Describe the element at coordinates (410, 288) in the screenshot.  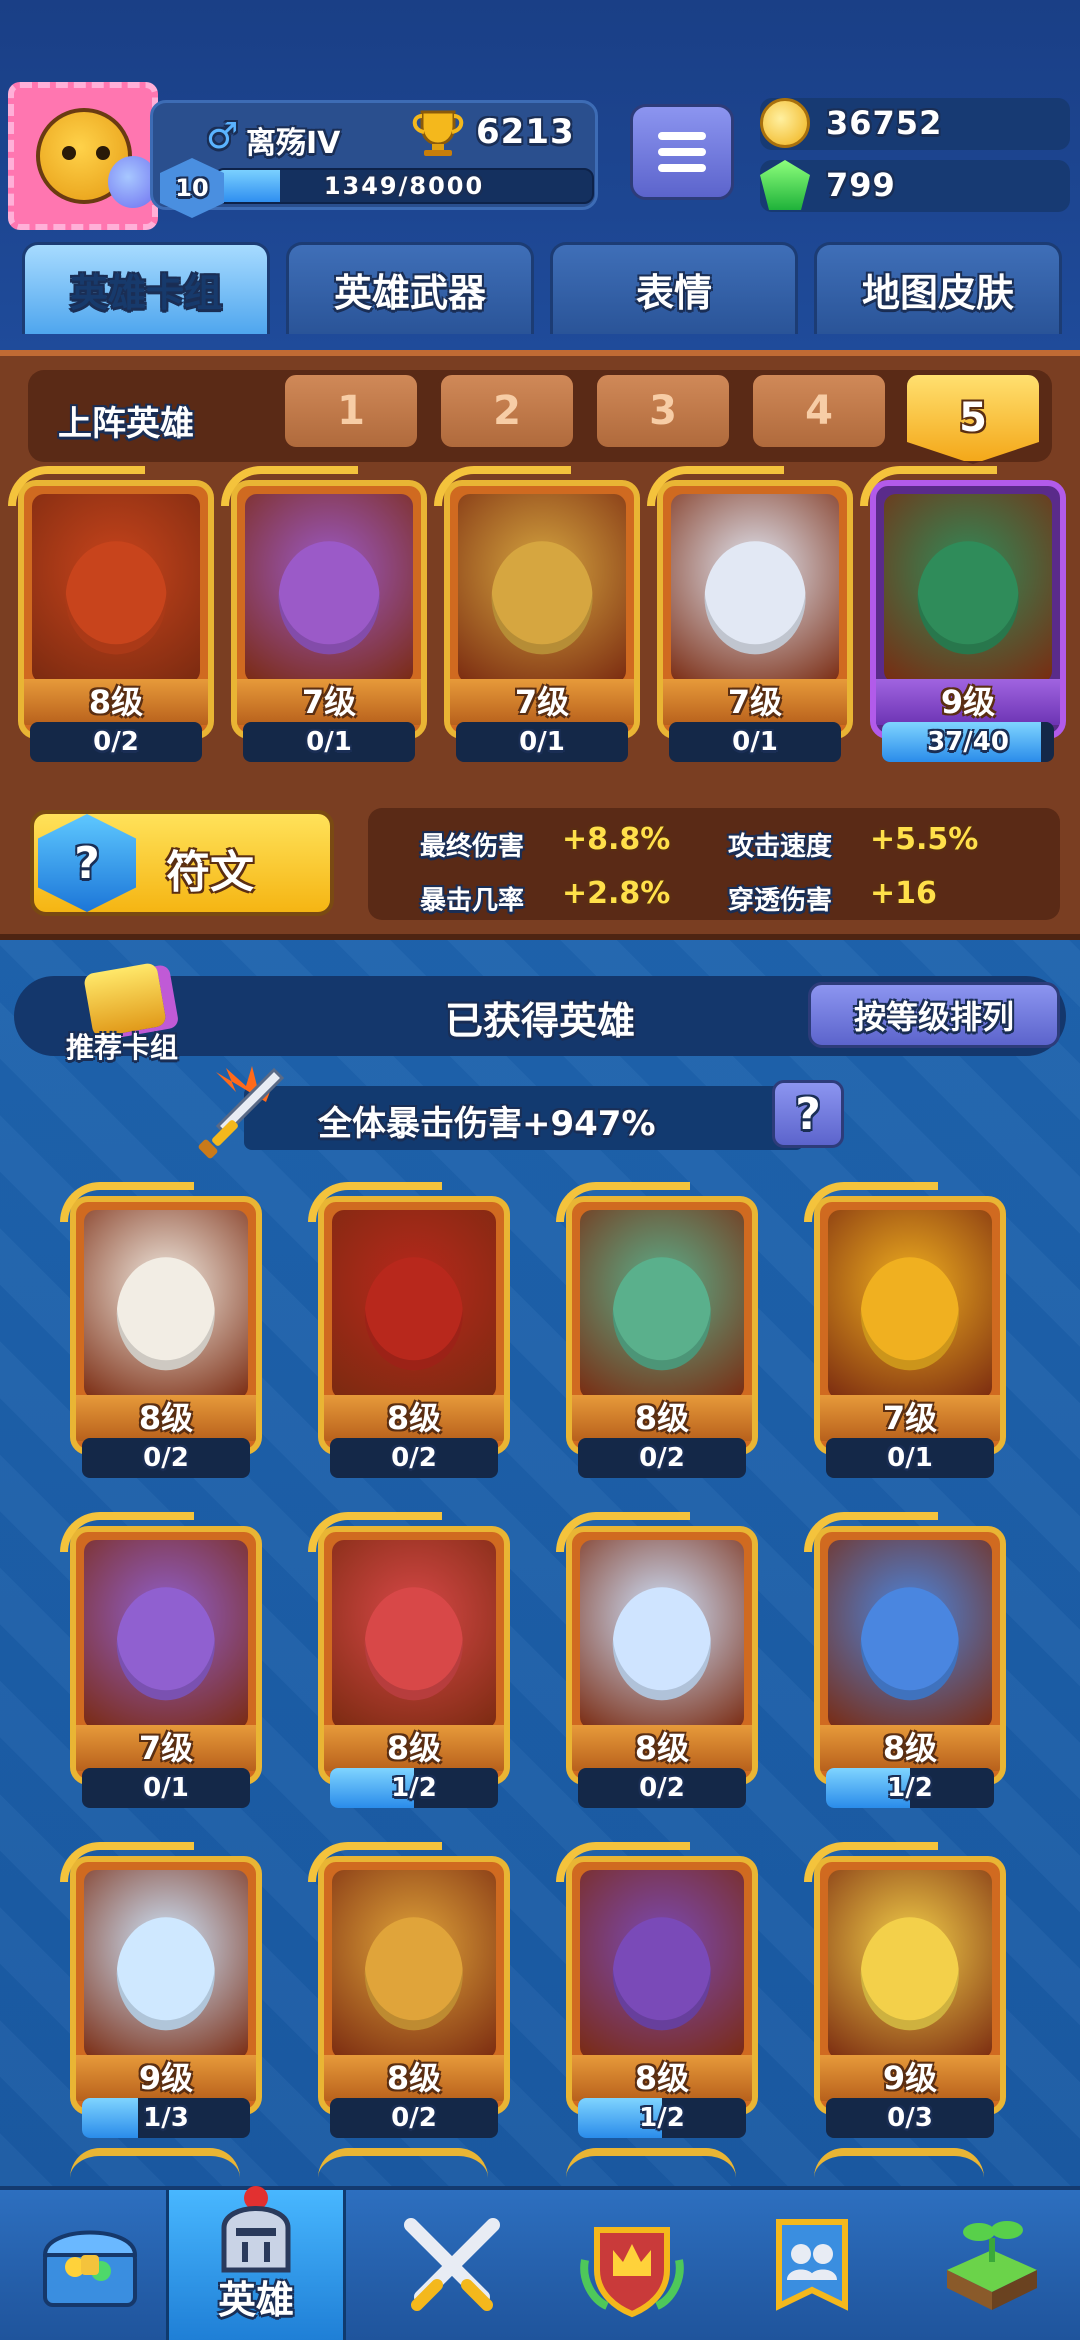
I see `tab-hero-weapons: 英雄武器` at that location.